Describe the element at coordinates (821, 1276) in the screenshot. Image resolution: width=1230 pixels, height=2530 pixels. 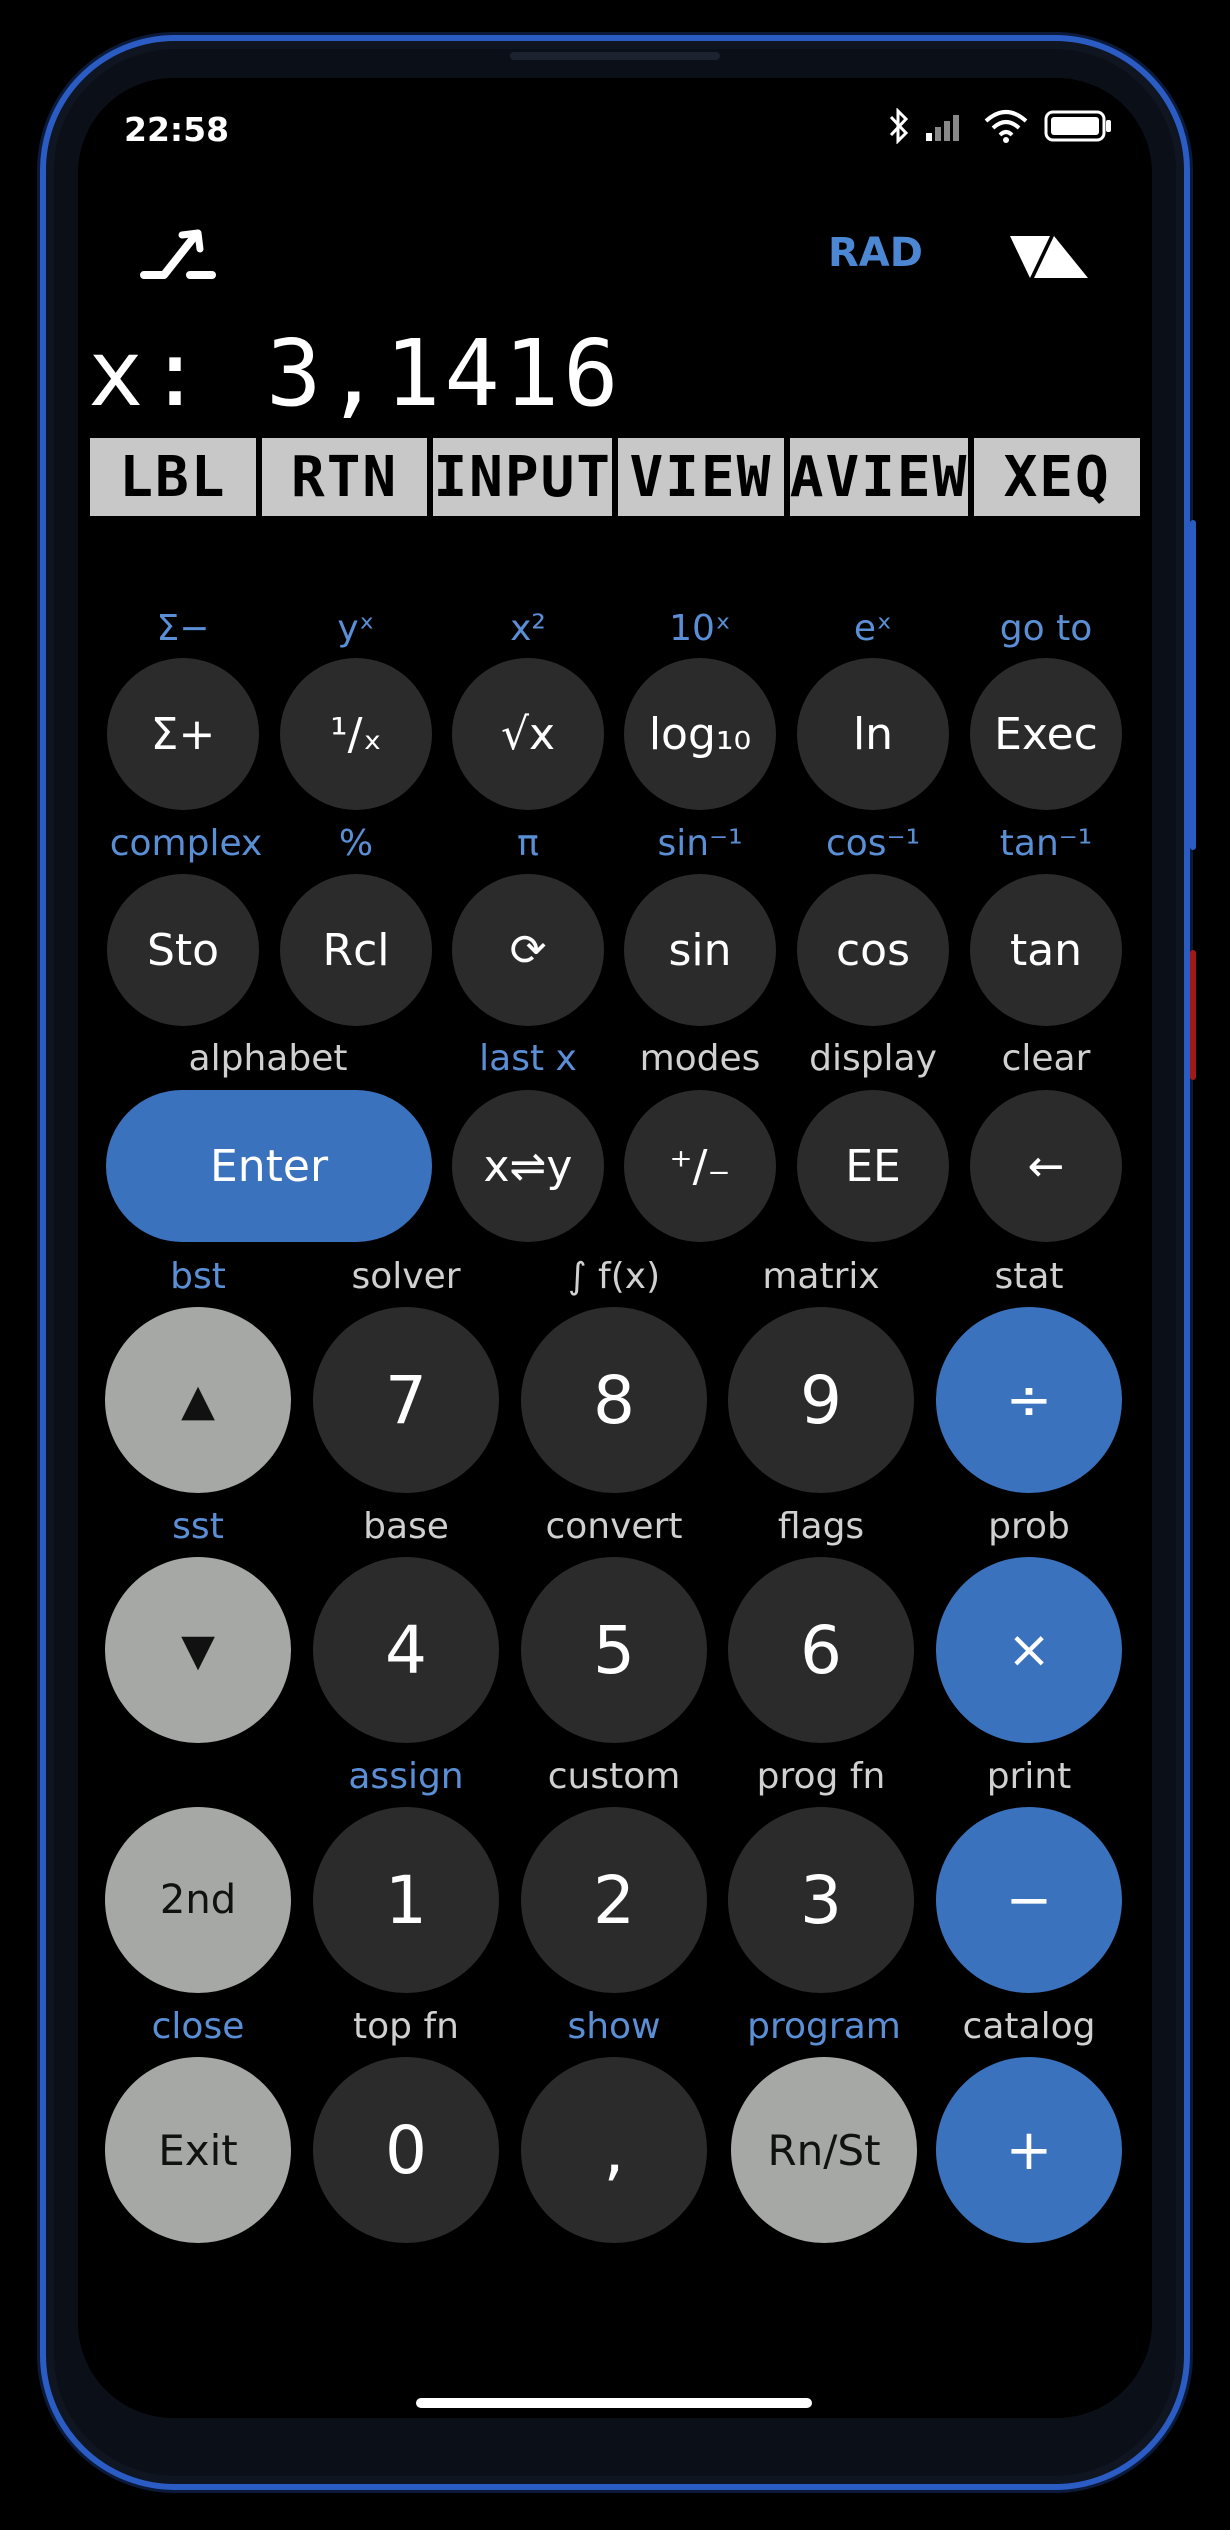
I see `shift-label: matrix` at that location.